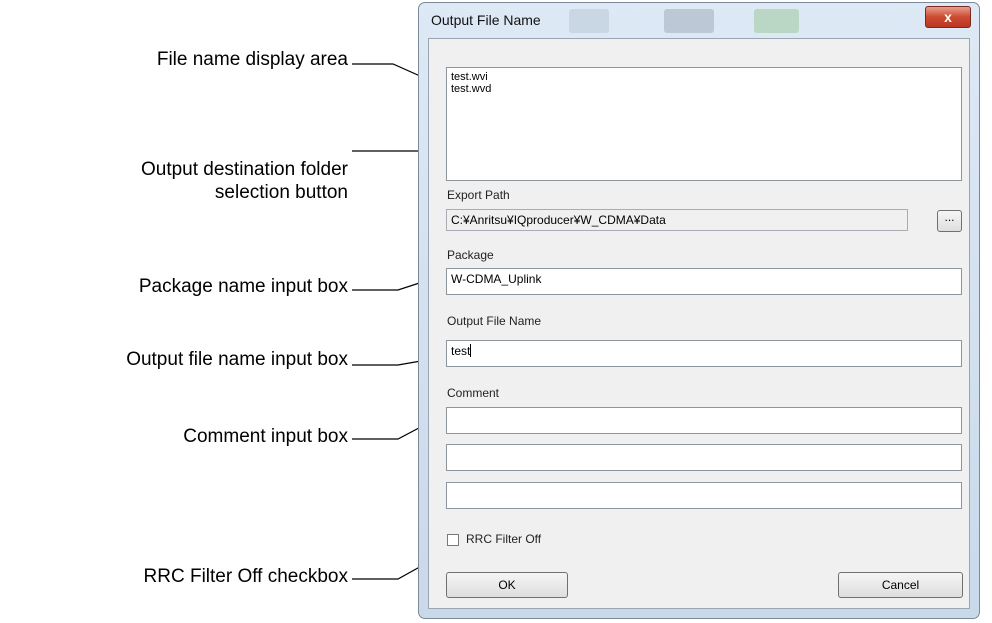 Image resolution: width=992 pixels, height=623 pixels. I want to click on dialog-title: Output File Name, so click(486, 20).